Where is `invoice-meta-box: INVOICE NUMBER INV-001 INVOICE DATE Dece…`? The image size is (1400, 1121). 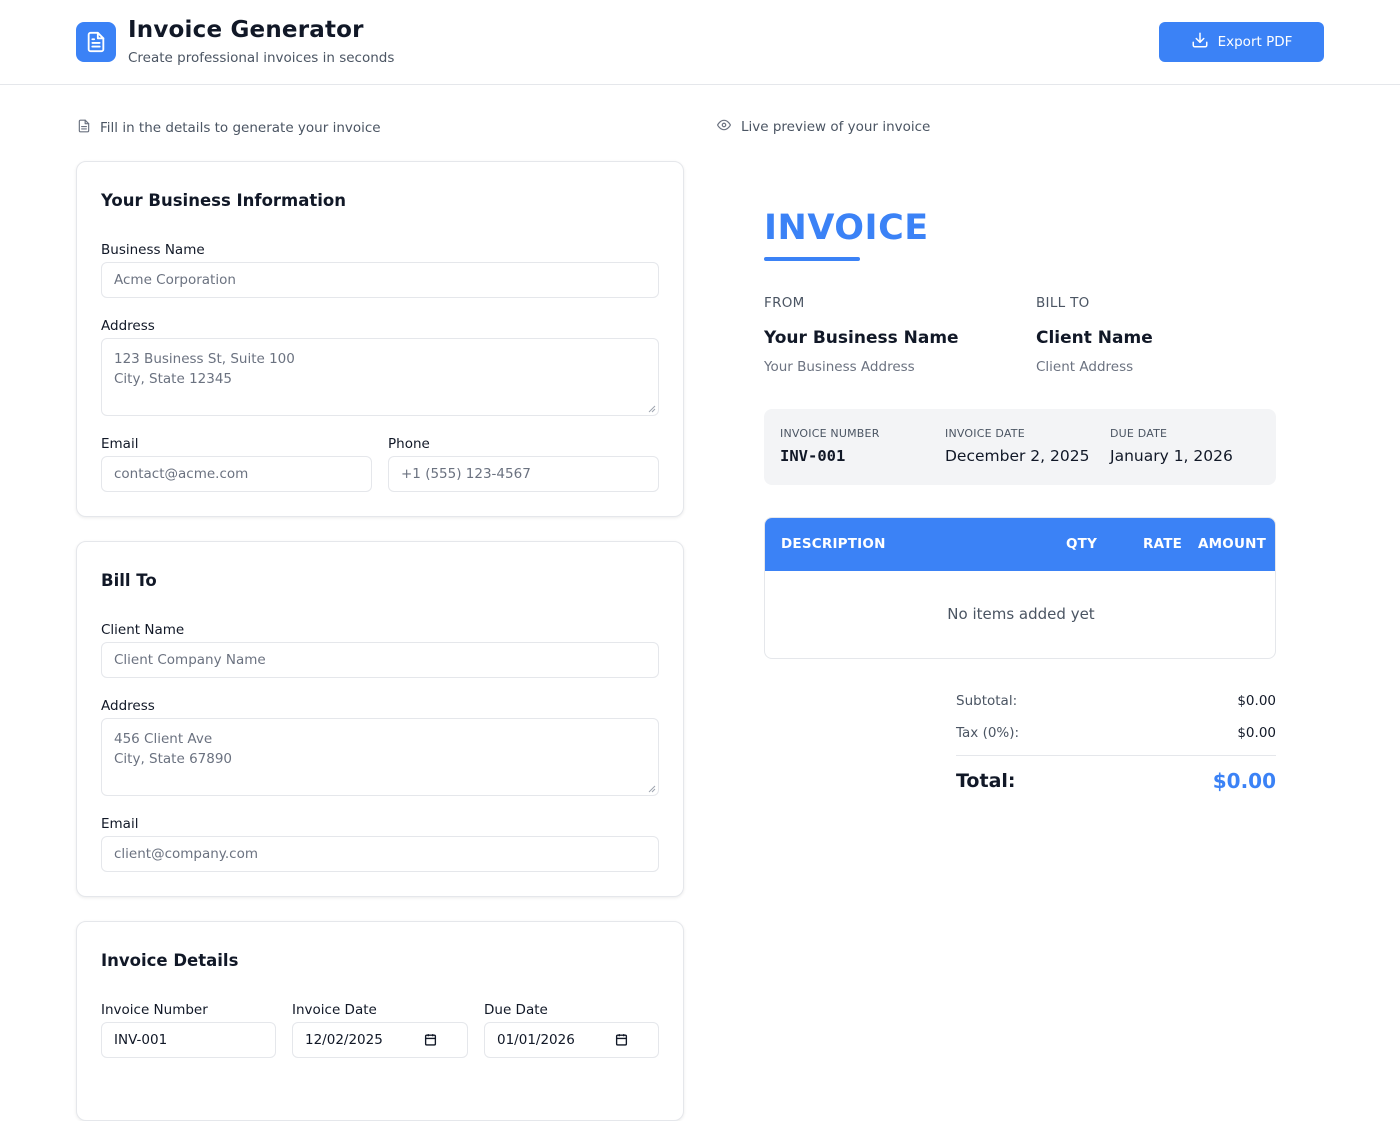 invoice-meta-box: INVOICE NUMBER INV-001 INVOICE DATE Dece… is located at coordinates (1020, 447).